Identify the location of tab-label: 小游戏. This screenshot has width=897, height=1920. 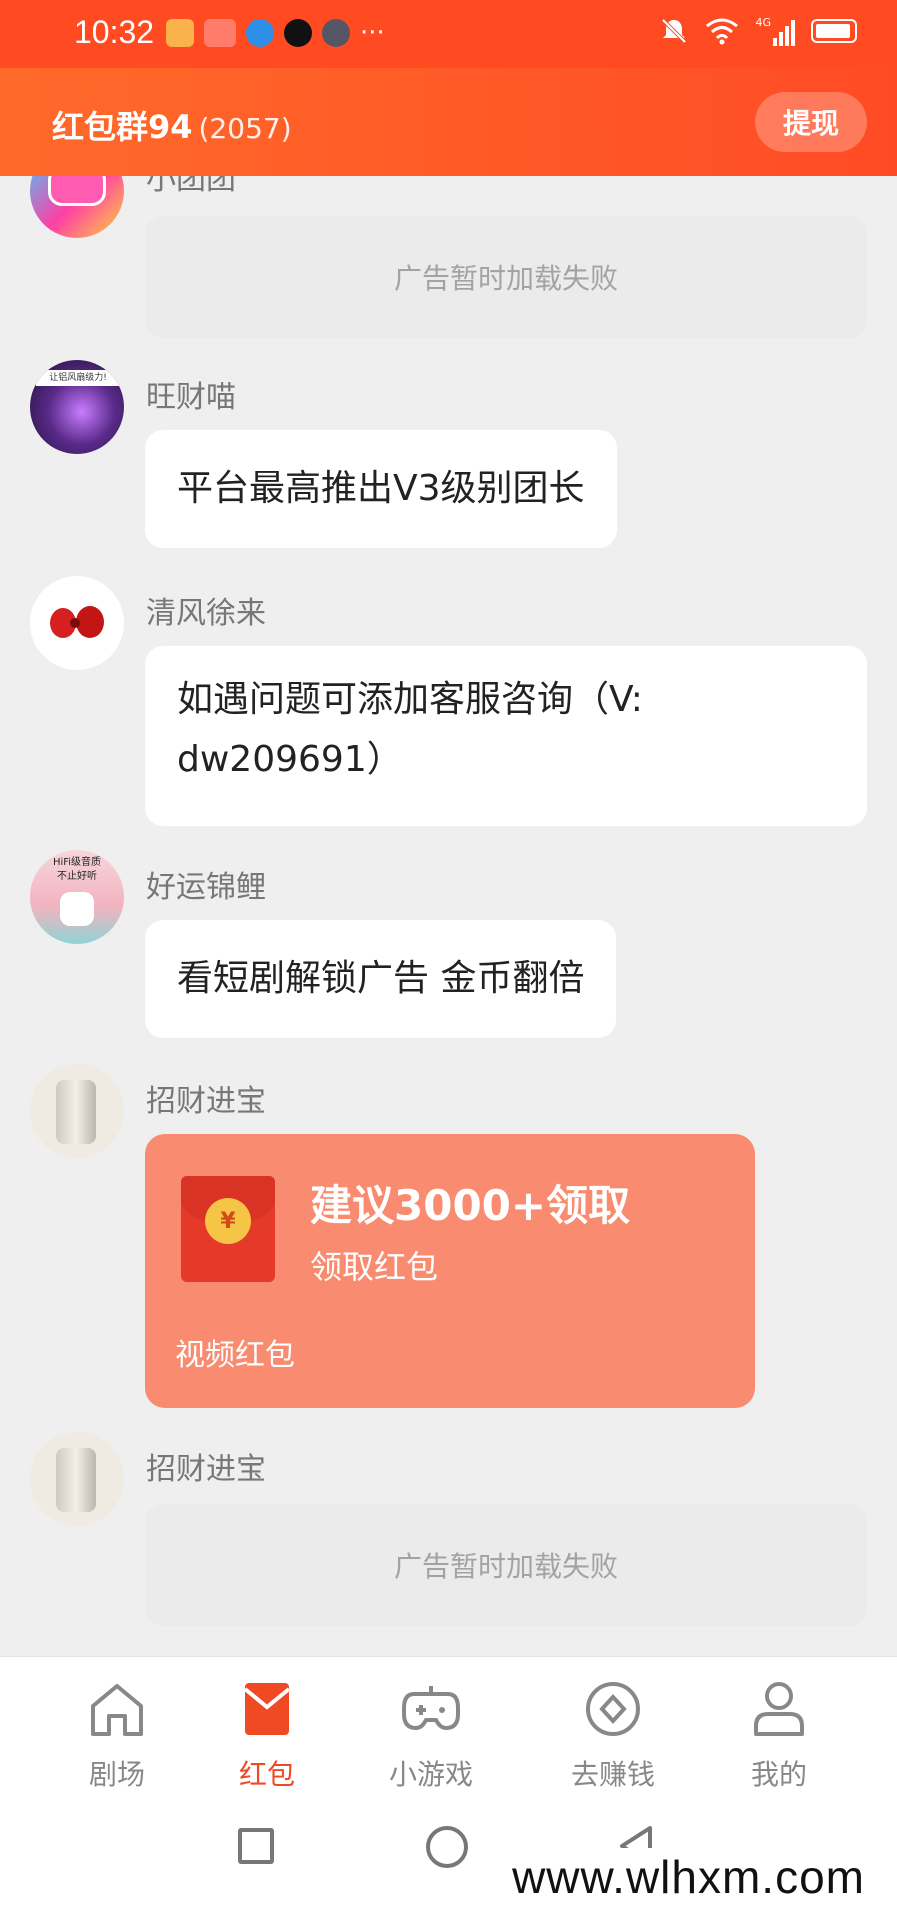
(430, 1774).